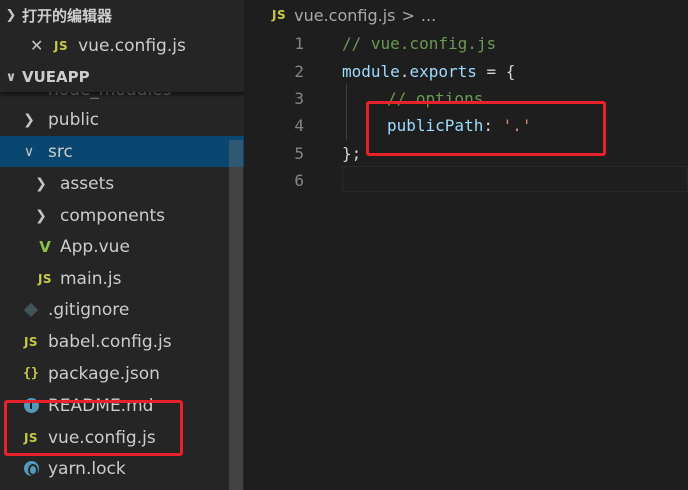 The height and width of the screenshot is (490, 688). I want to click on tree-item-label: App.vue, so click(95, 246).